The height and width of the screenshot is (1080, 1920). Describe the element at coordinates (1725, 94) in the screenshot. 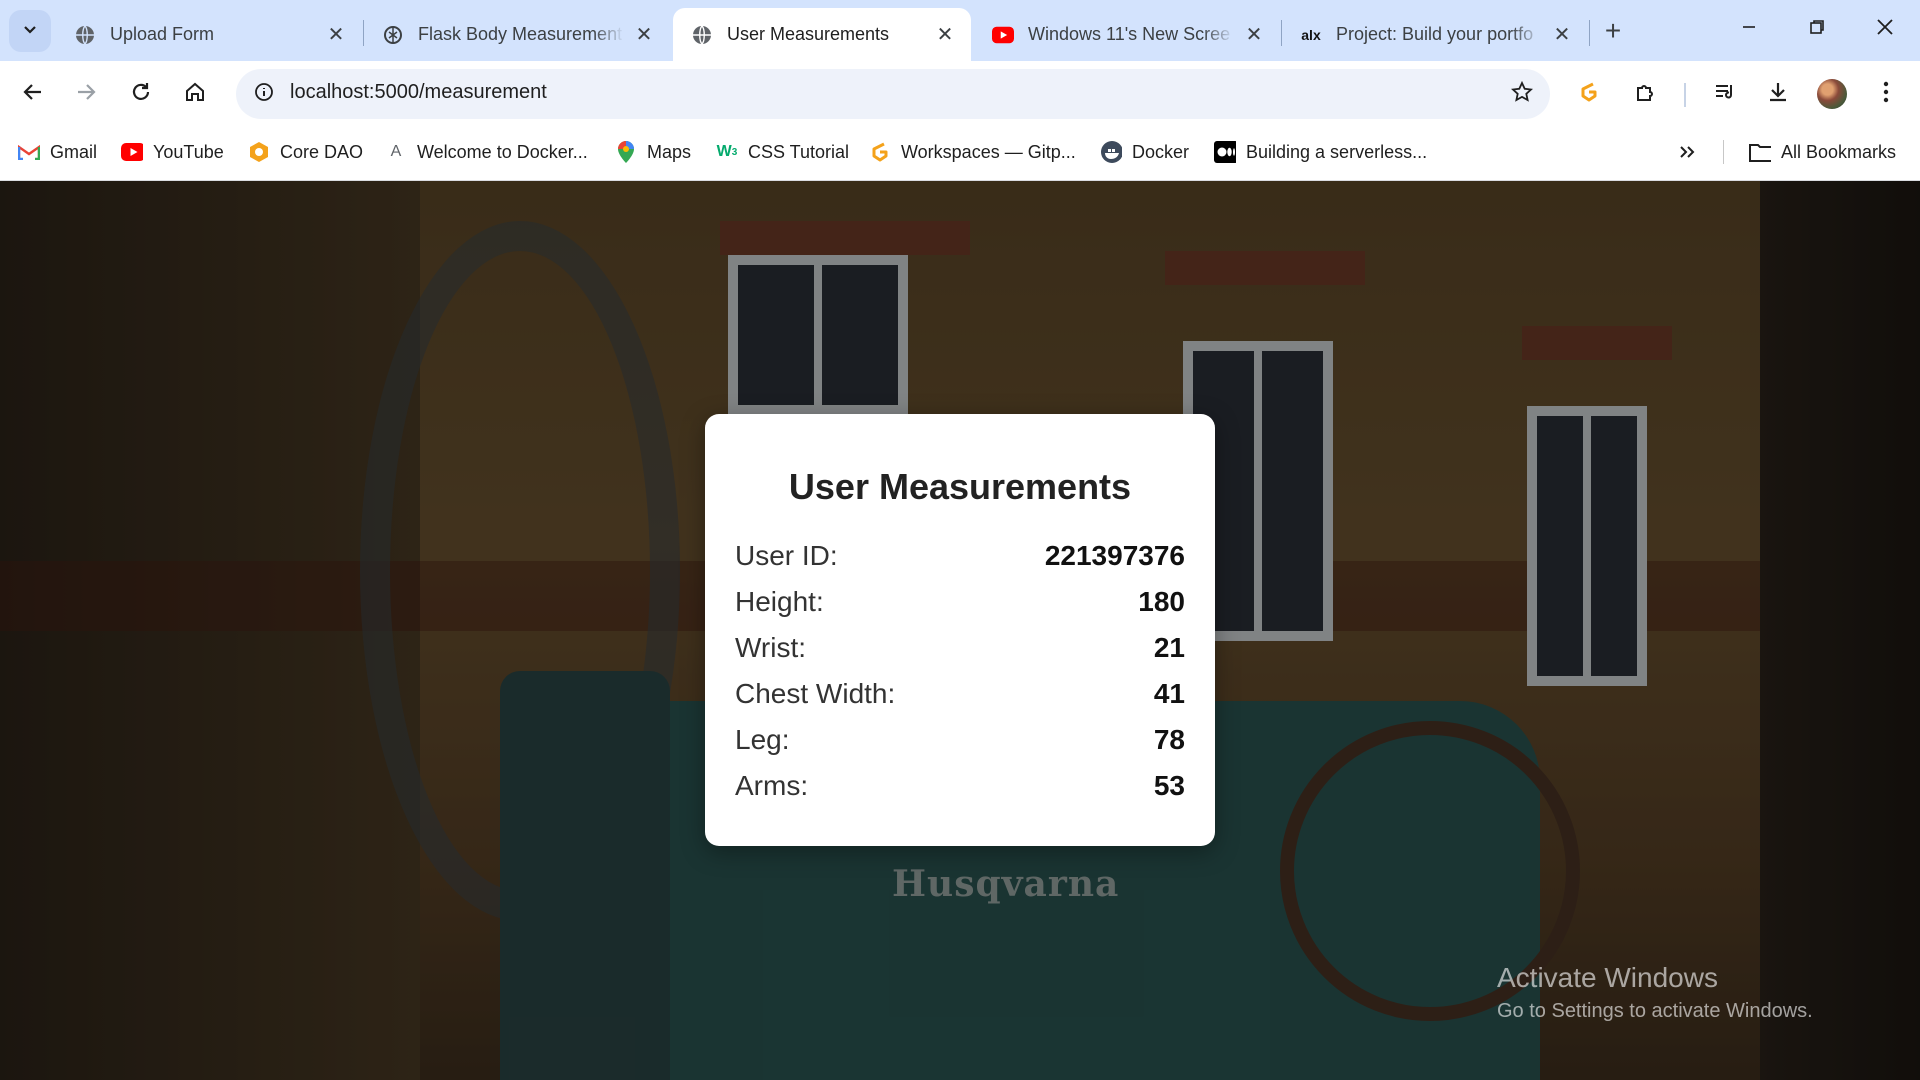

I see `media-controls-button` at that location.